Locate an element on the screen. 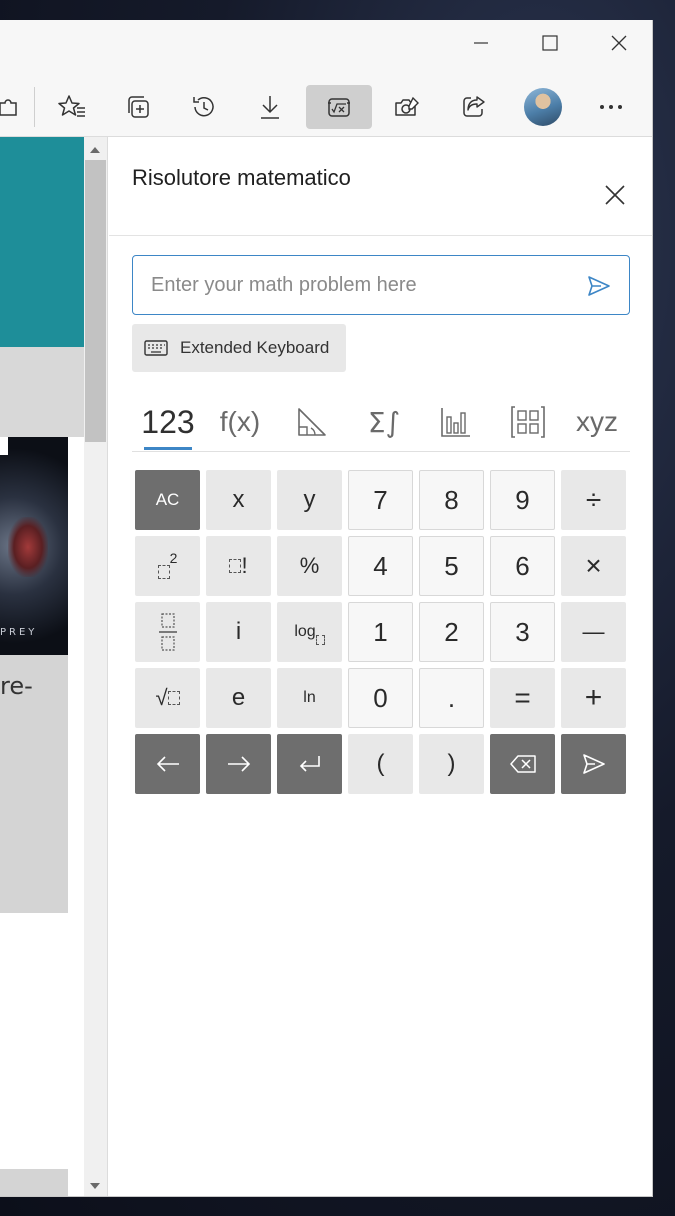 The image size is (675, 1216). key-x: x is located at coordinates (238, 500).